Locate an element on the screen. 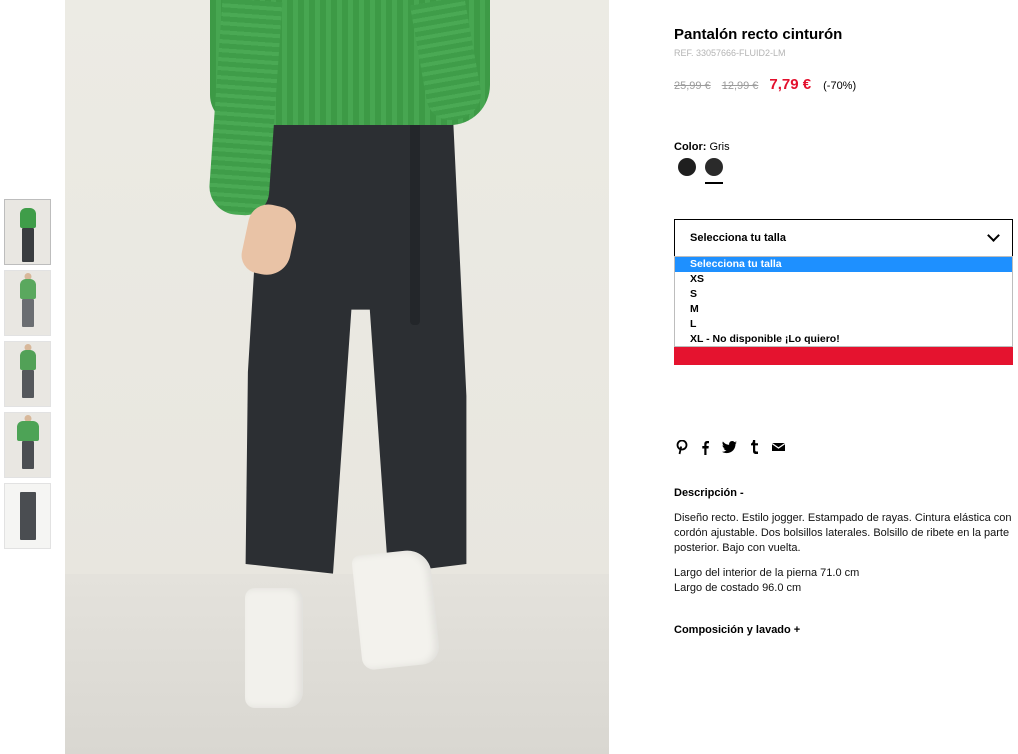  image-pants is located at coordinates (356, 341).